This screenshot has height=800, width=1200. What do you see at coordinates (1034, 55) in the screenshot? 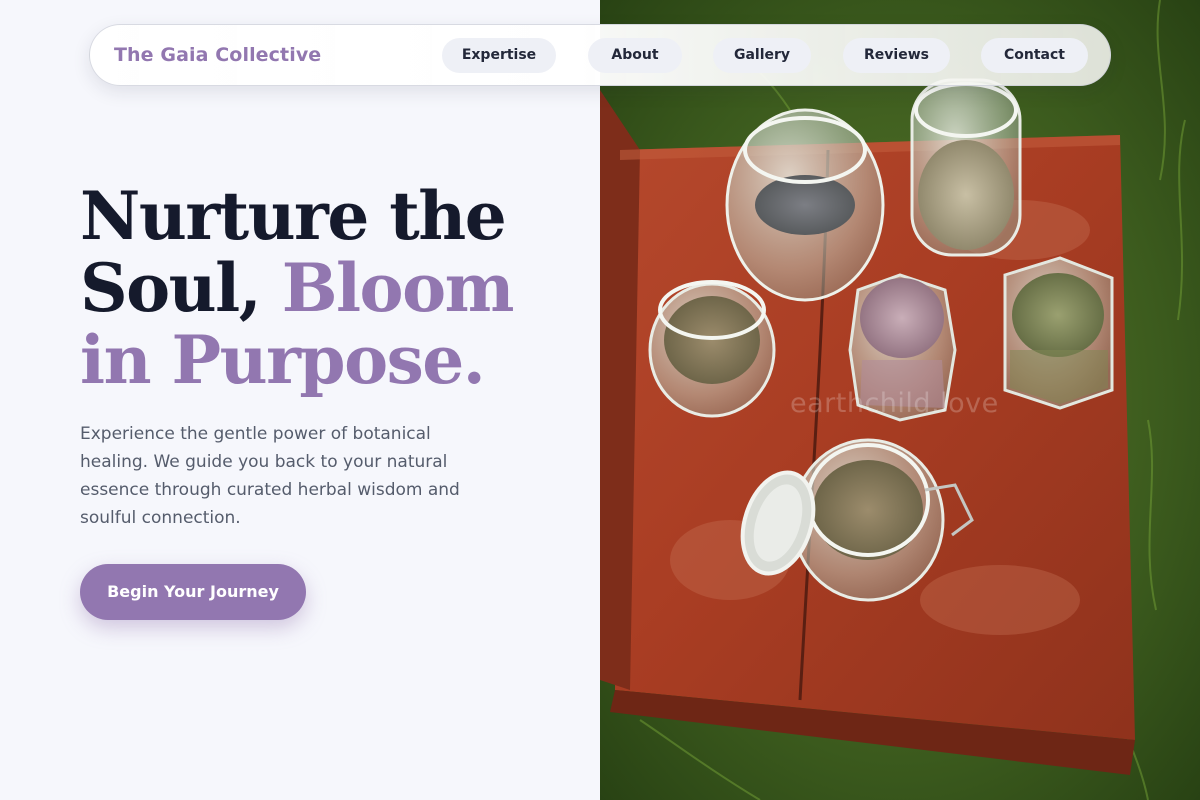
I see `nav-link-contact: Contact` at bounding box center [1034, 55].